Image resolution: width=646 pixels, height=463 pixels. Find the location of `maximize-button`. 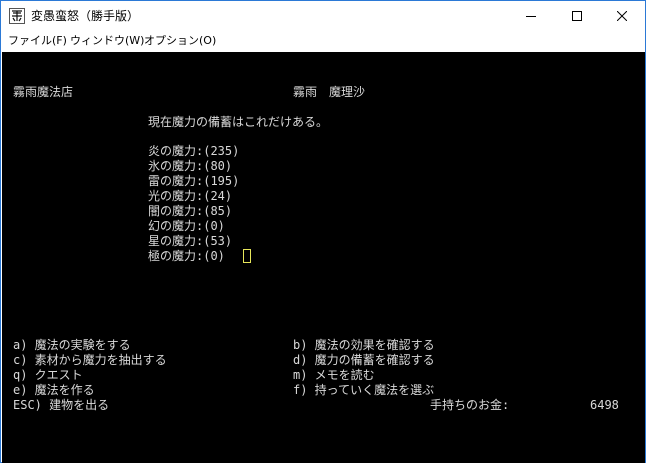

maximize-button is located at coordinates (577, 16).